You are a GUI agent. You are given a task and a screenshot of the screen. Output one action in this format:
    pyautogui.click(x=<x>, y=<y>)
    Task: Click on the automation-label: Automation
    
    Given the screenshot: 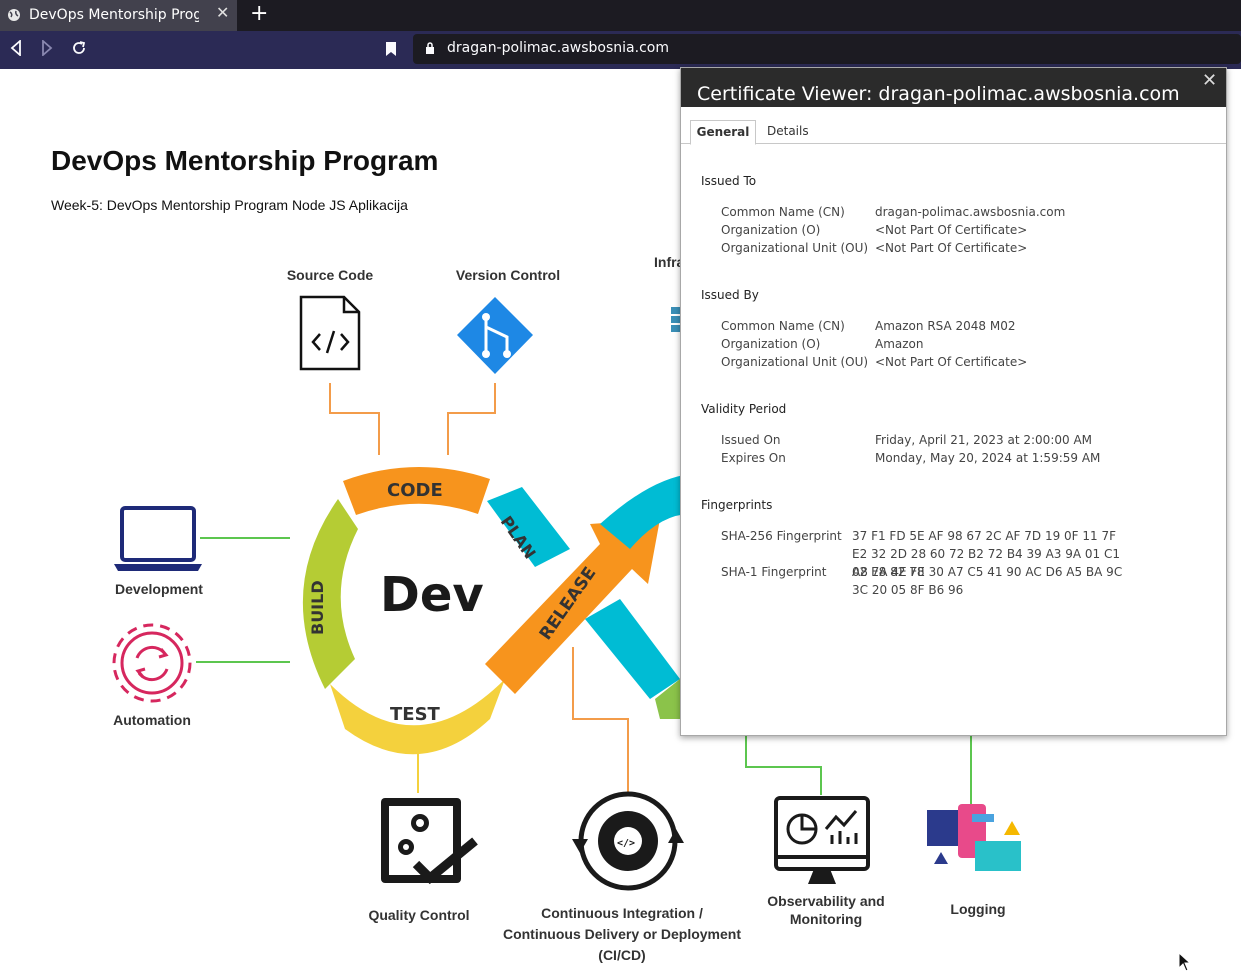 What is the action you would take?
    pyautogui.click(x=152, y=720)
    